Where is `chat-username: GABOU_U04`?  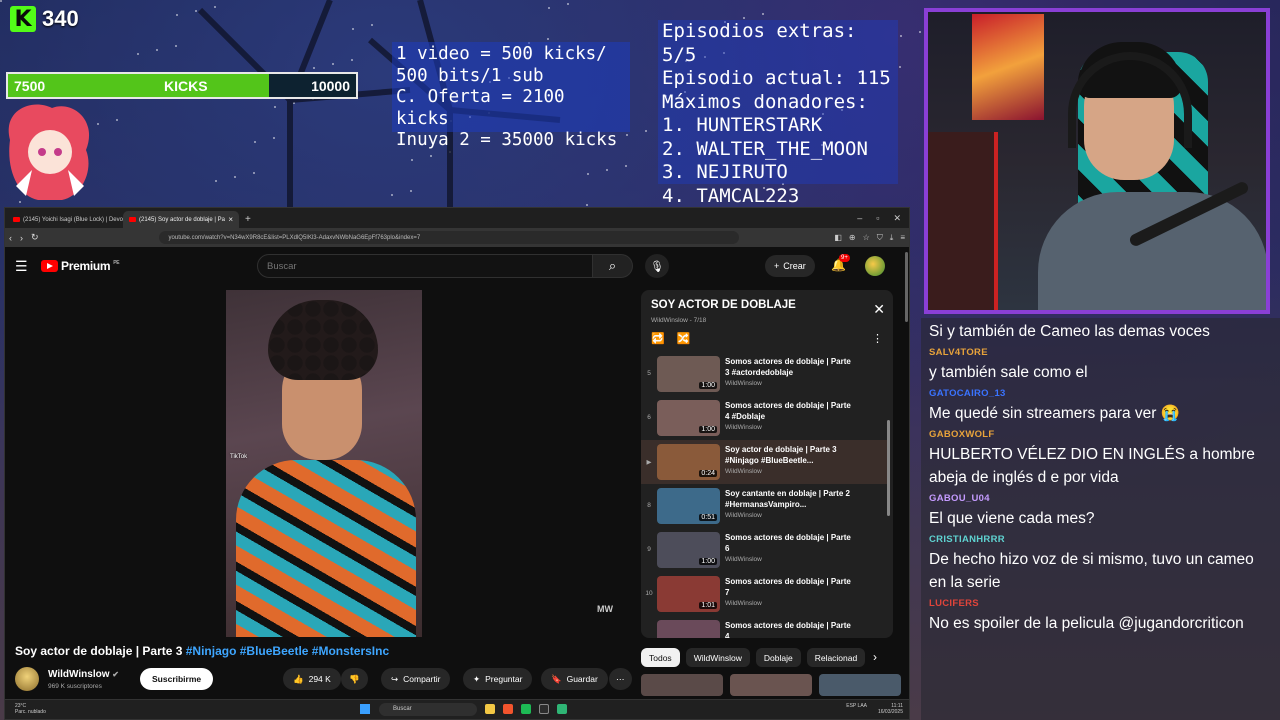
chat-username: GABOU_U04 is located at coordinates (1100, 498).